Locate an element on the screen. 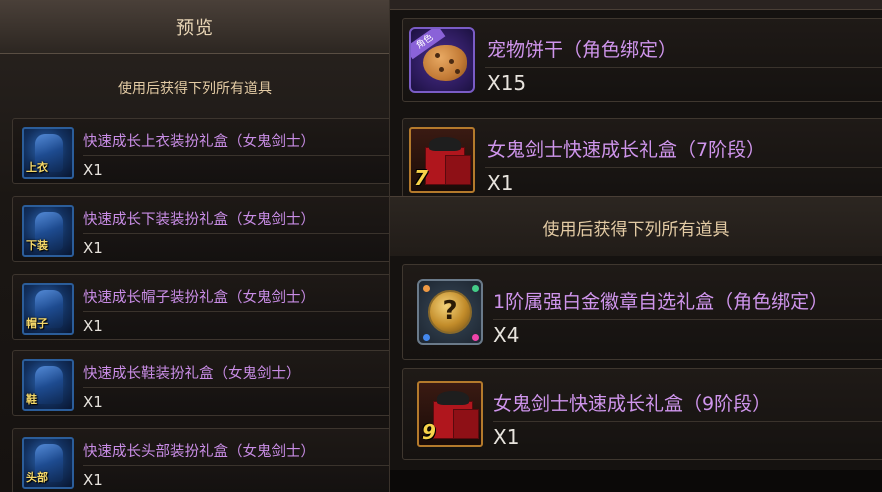 This screenshot has width=882, height=492. item-name: 快速成长鞋装扮礼盒（女鬼剑士） is located at coordinates (192, 374).